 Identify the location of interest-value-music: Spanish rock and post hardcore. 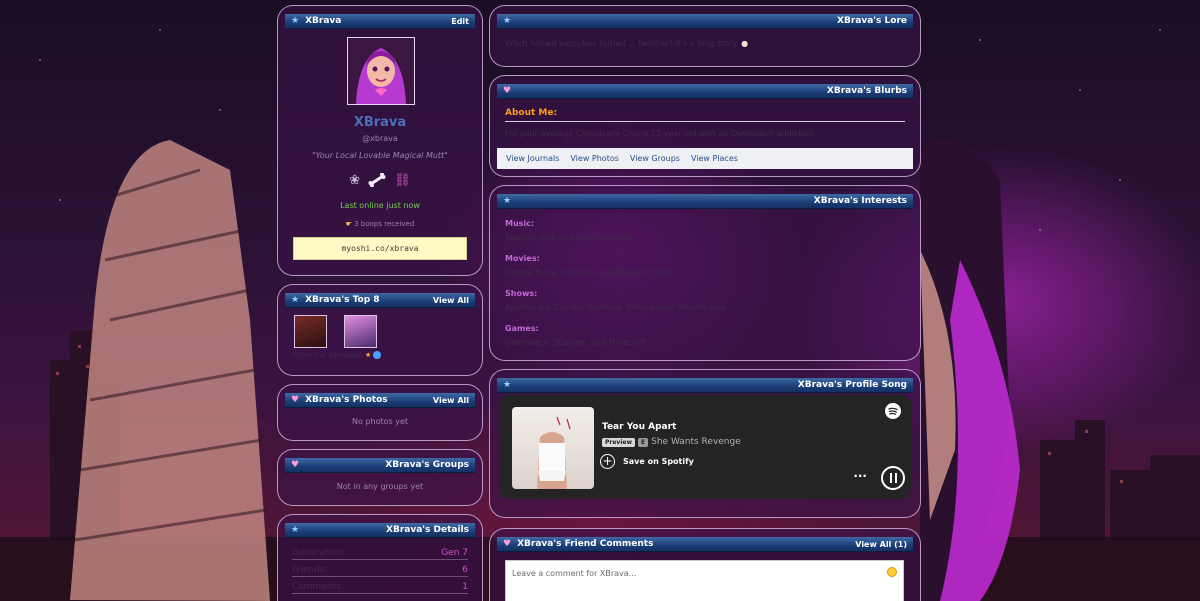
(568, 237).